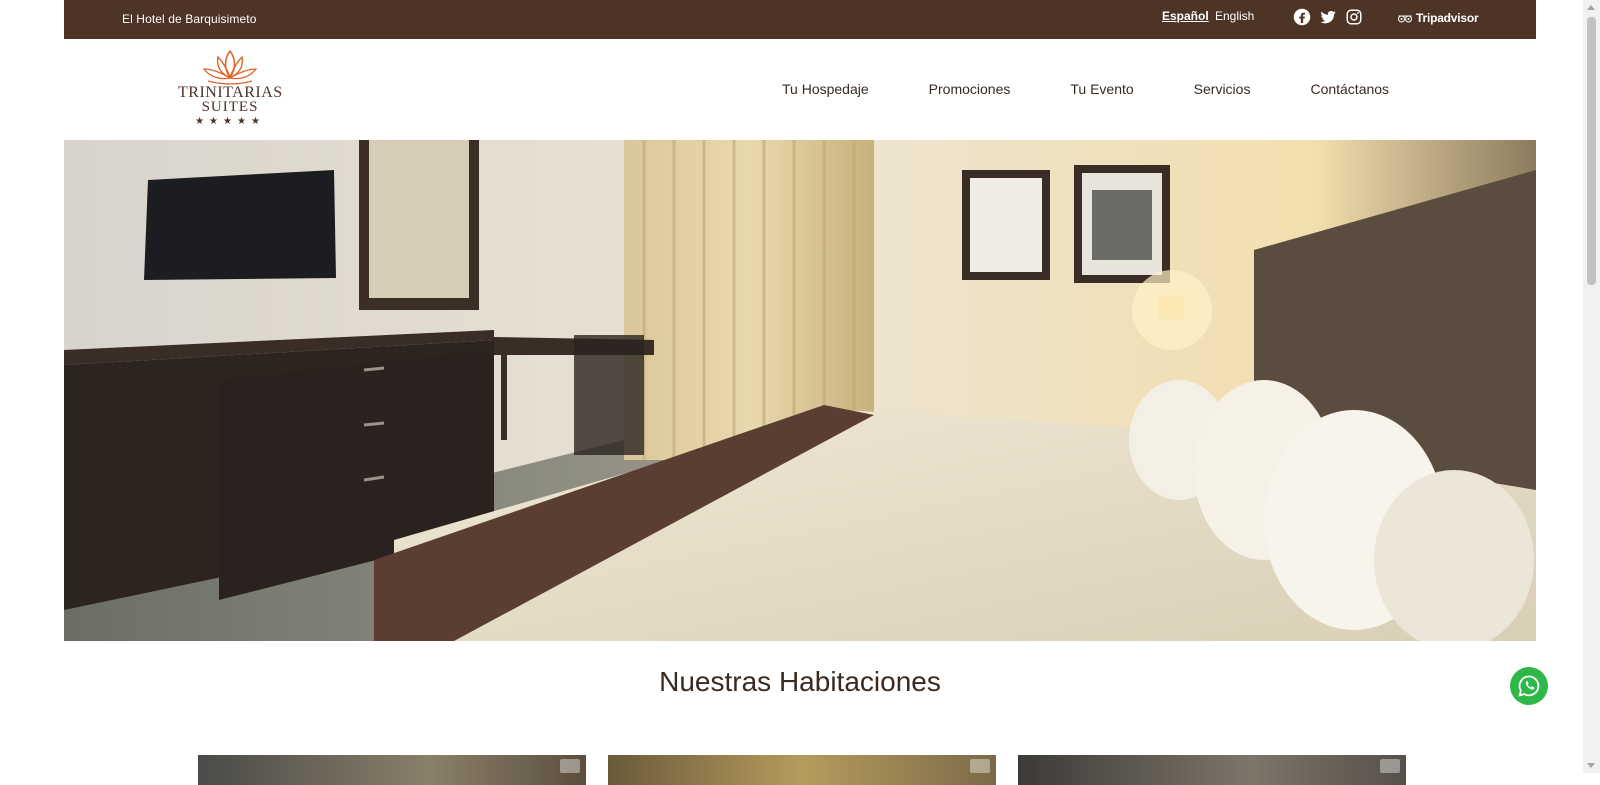 This screenshot has width=1600, height=785. Describe the element at coordinates (1302, 17) in the screenshot. I see `facebook-icon` at that location.